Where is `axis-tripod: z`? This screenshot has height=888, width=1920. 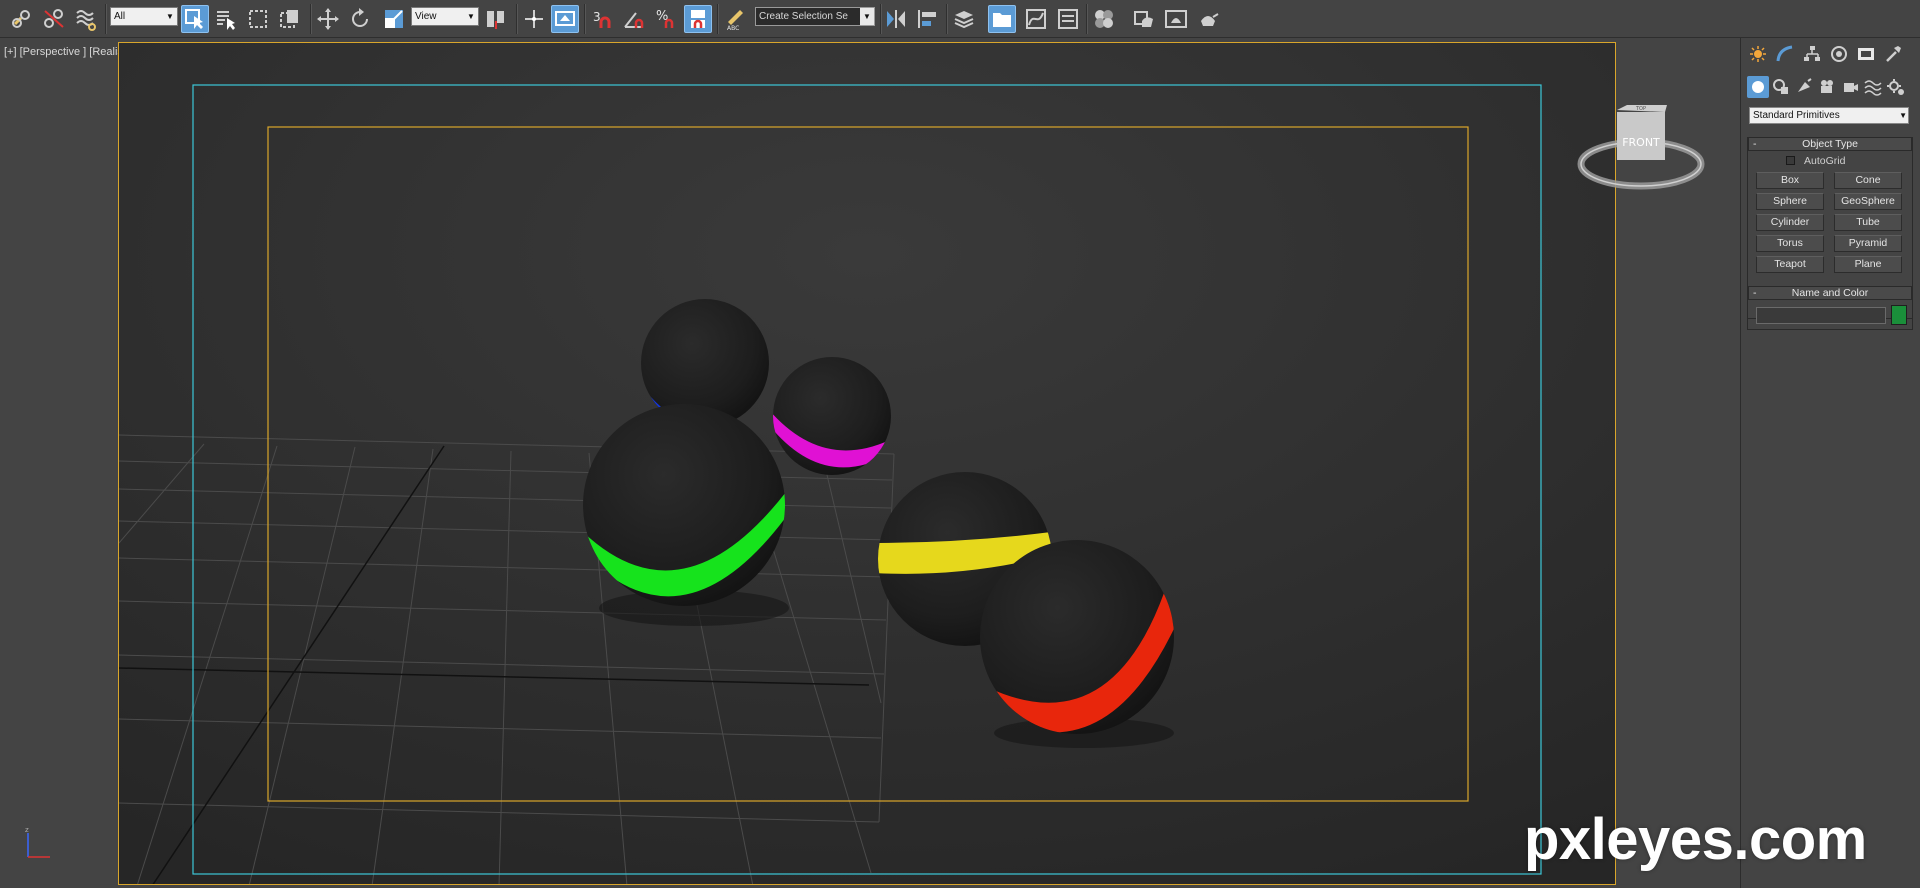 axis-tripod: z is located at coordinates (37, 842).